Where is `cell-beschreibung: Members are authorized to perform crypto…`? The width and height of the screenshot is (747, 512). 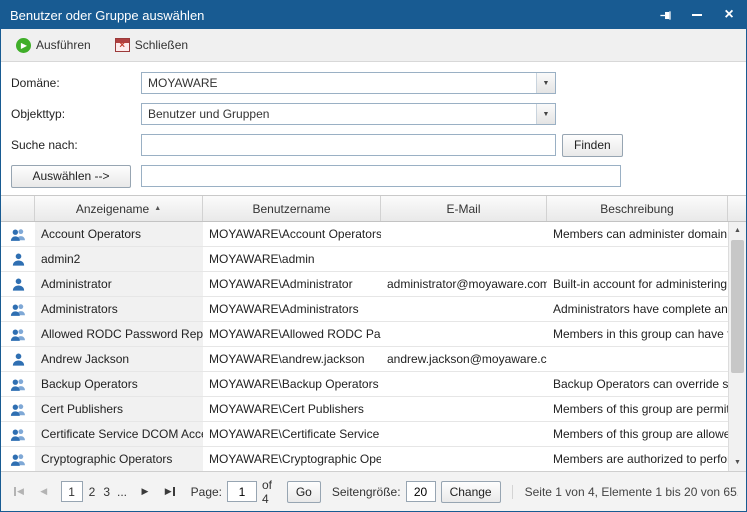 cell-beschreibung: Members are authorized to perform crypto… is located at coordinates (640, 459).